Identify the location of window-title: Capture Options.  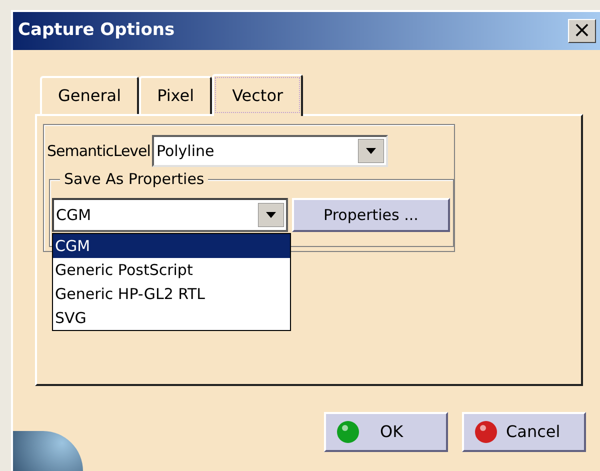
(96, 30).